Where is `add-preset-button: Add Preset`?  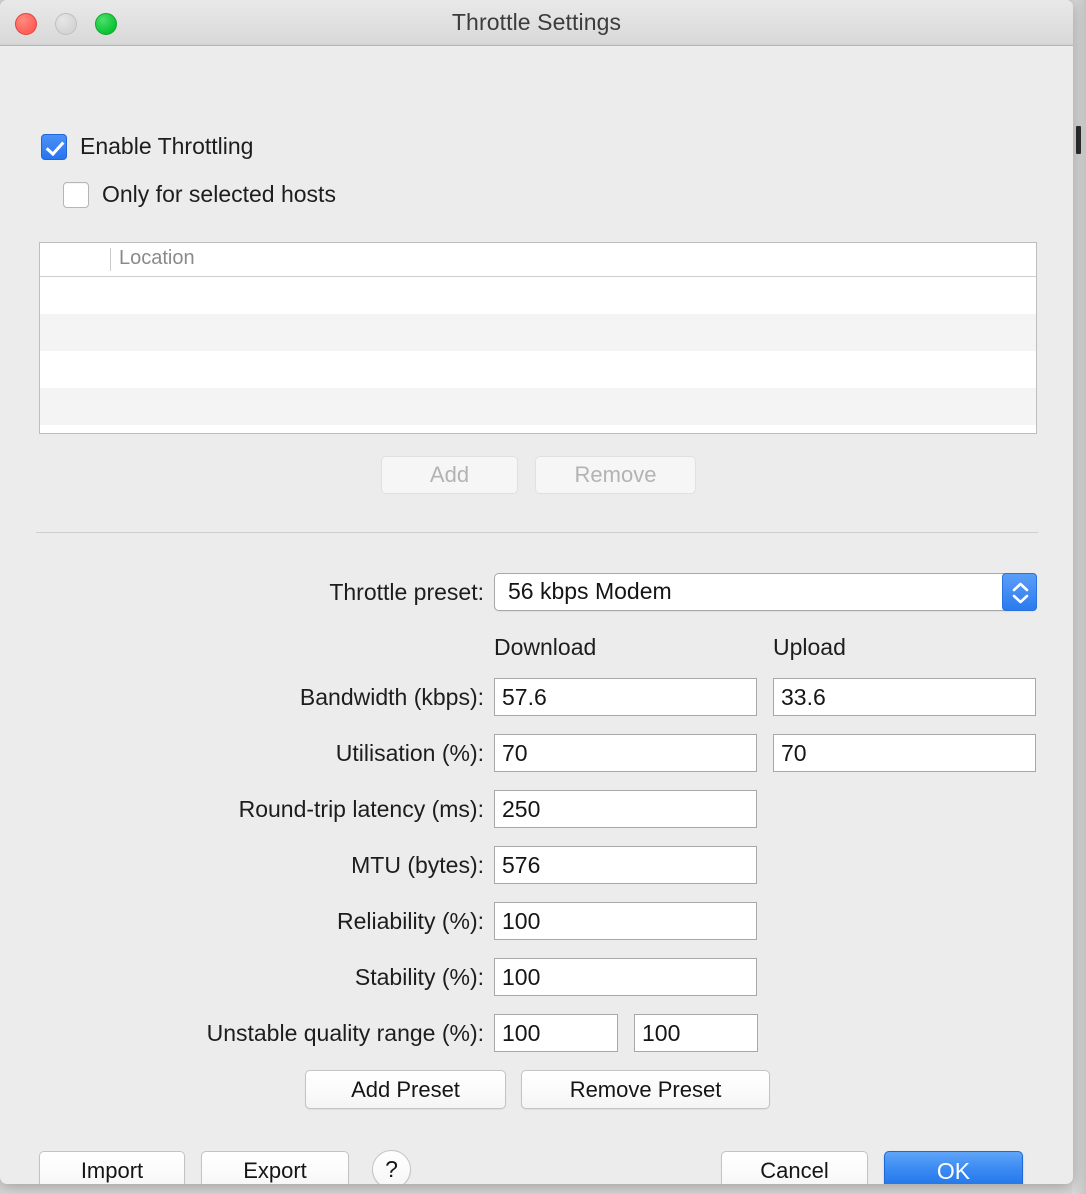
add-preset-button: Add Preset is located at coordinates (405, 1089).